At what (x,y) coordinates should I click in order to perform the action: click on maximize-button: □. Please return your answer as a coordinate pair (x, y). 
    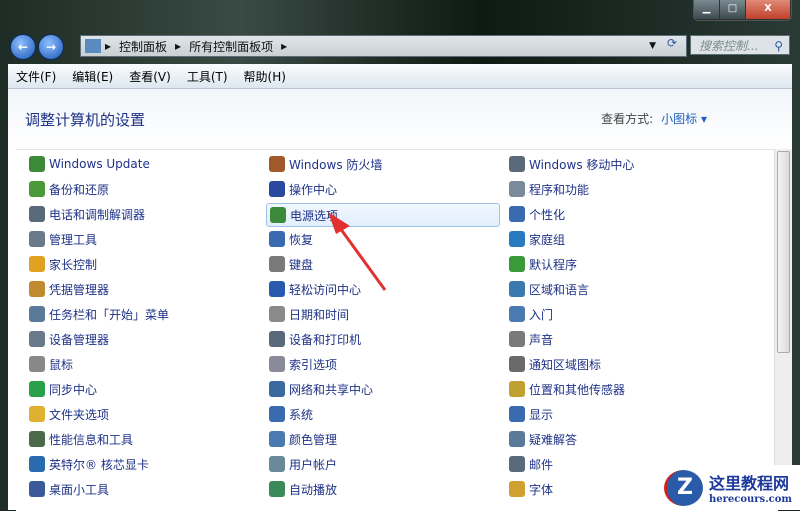
    Looking at the image, I should click on (733, 9).